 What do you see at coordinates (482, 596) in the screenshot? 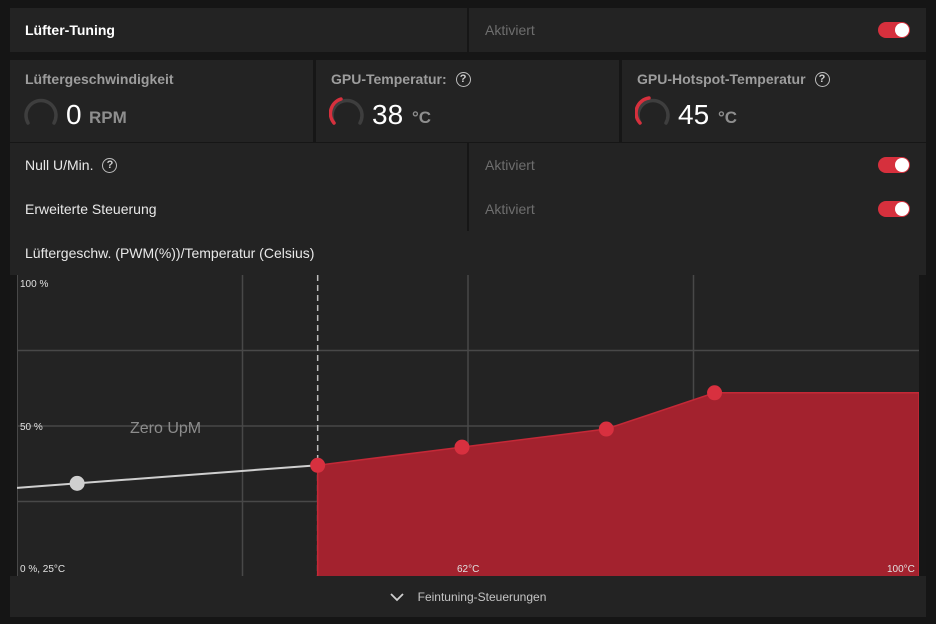
I see `fine-tuning-label: Feintuning-Steuerungen` at bounding box center [482, 596].